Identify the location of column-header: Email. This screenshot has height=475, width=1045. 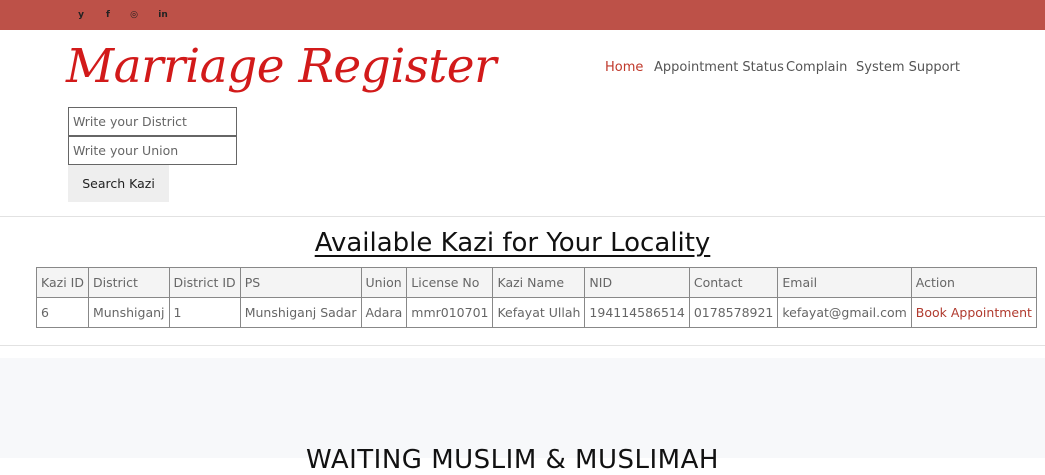
(844, 282).